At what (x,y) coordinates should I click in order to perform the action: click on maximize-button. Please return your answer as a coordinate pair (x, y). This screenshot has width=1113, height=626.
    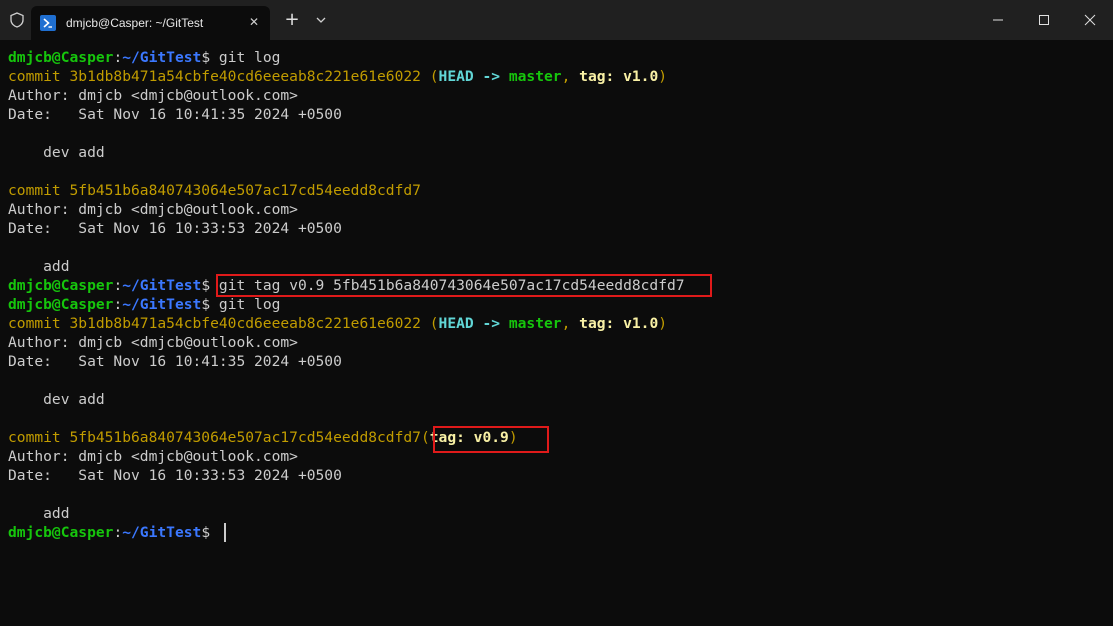
    Looking at the image, I should click on (1044, 20).